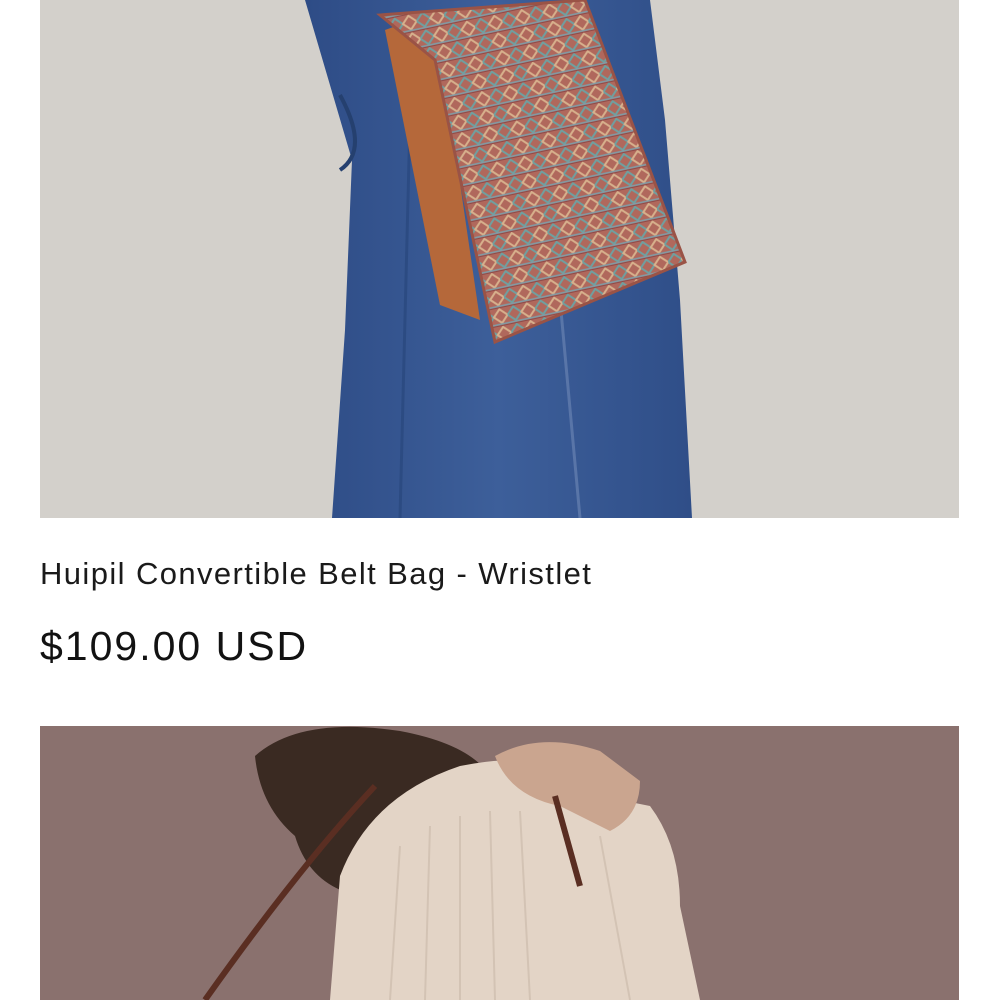 The width and height of the screenshot is (1000, 1000). I want to click on product-price: $109.00 USD, so click(174, 646).